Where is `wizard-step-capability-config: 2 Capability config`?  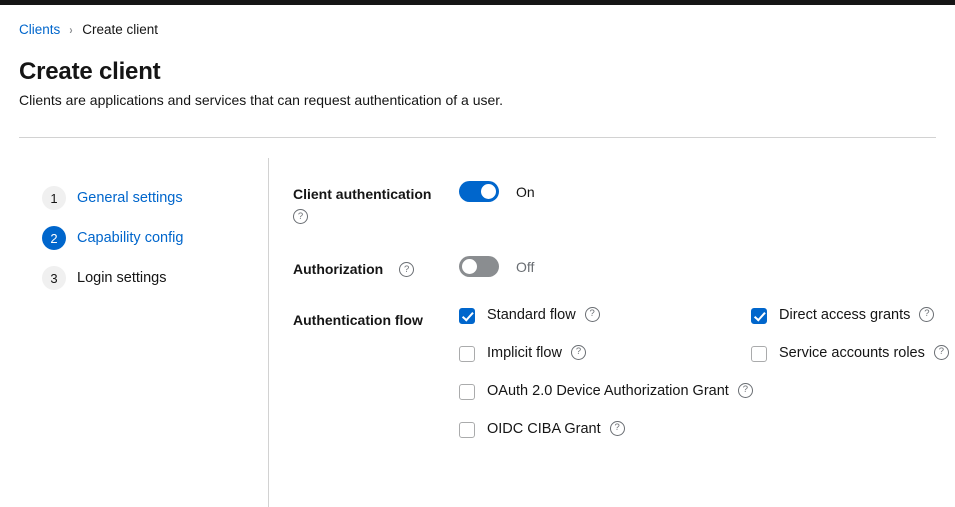 wizard-step-capability-config: 2 Capability config is located at coordinates (142, 238).